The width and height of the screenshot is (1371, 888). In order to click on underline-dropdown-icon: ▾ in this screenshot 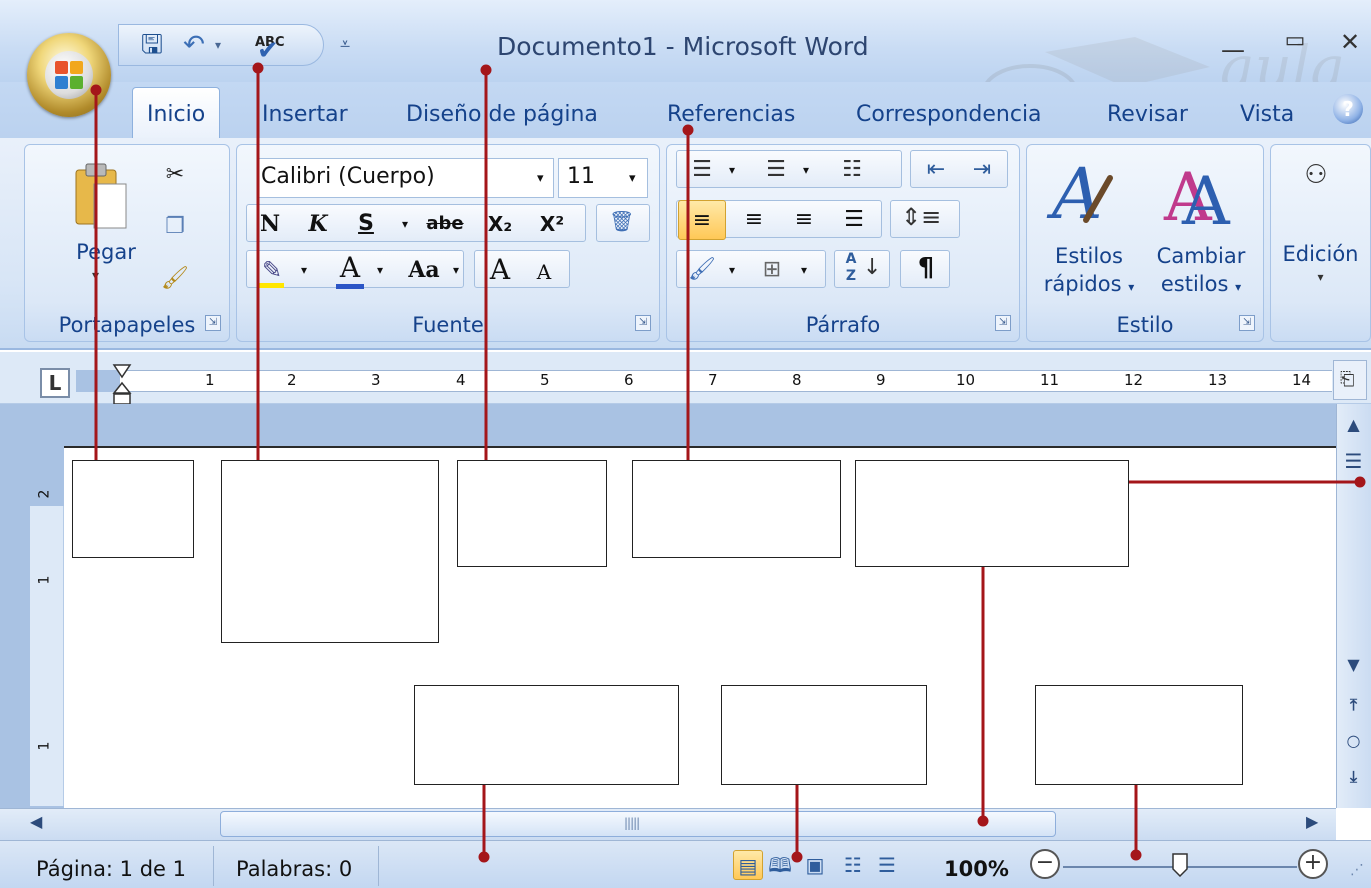, I will do `click(405, 224)`.